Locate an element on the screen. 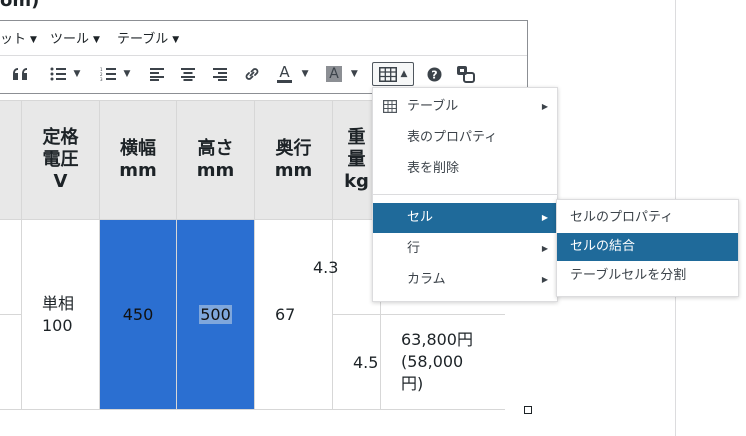 The width and height of the screenshot is (746, 436). link-icon is located at coordinates (252, 74).